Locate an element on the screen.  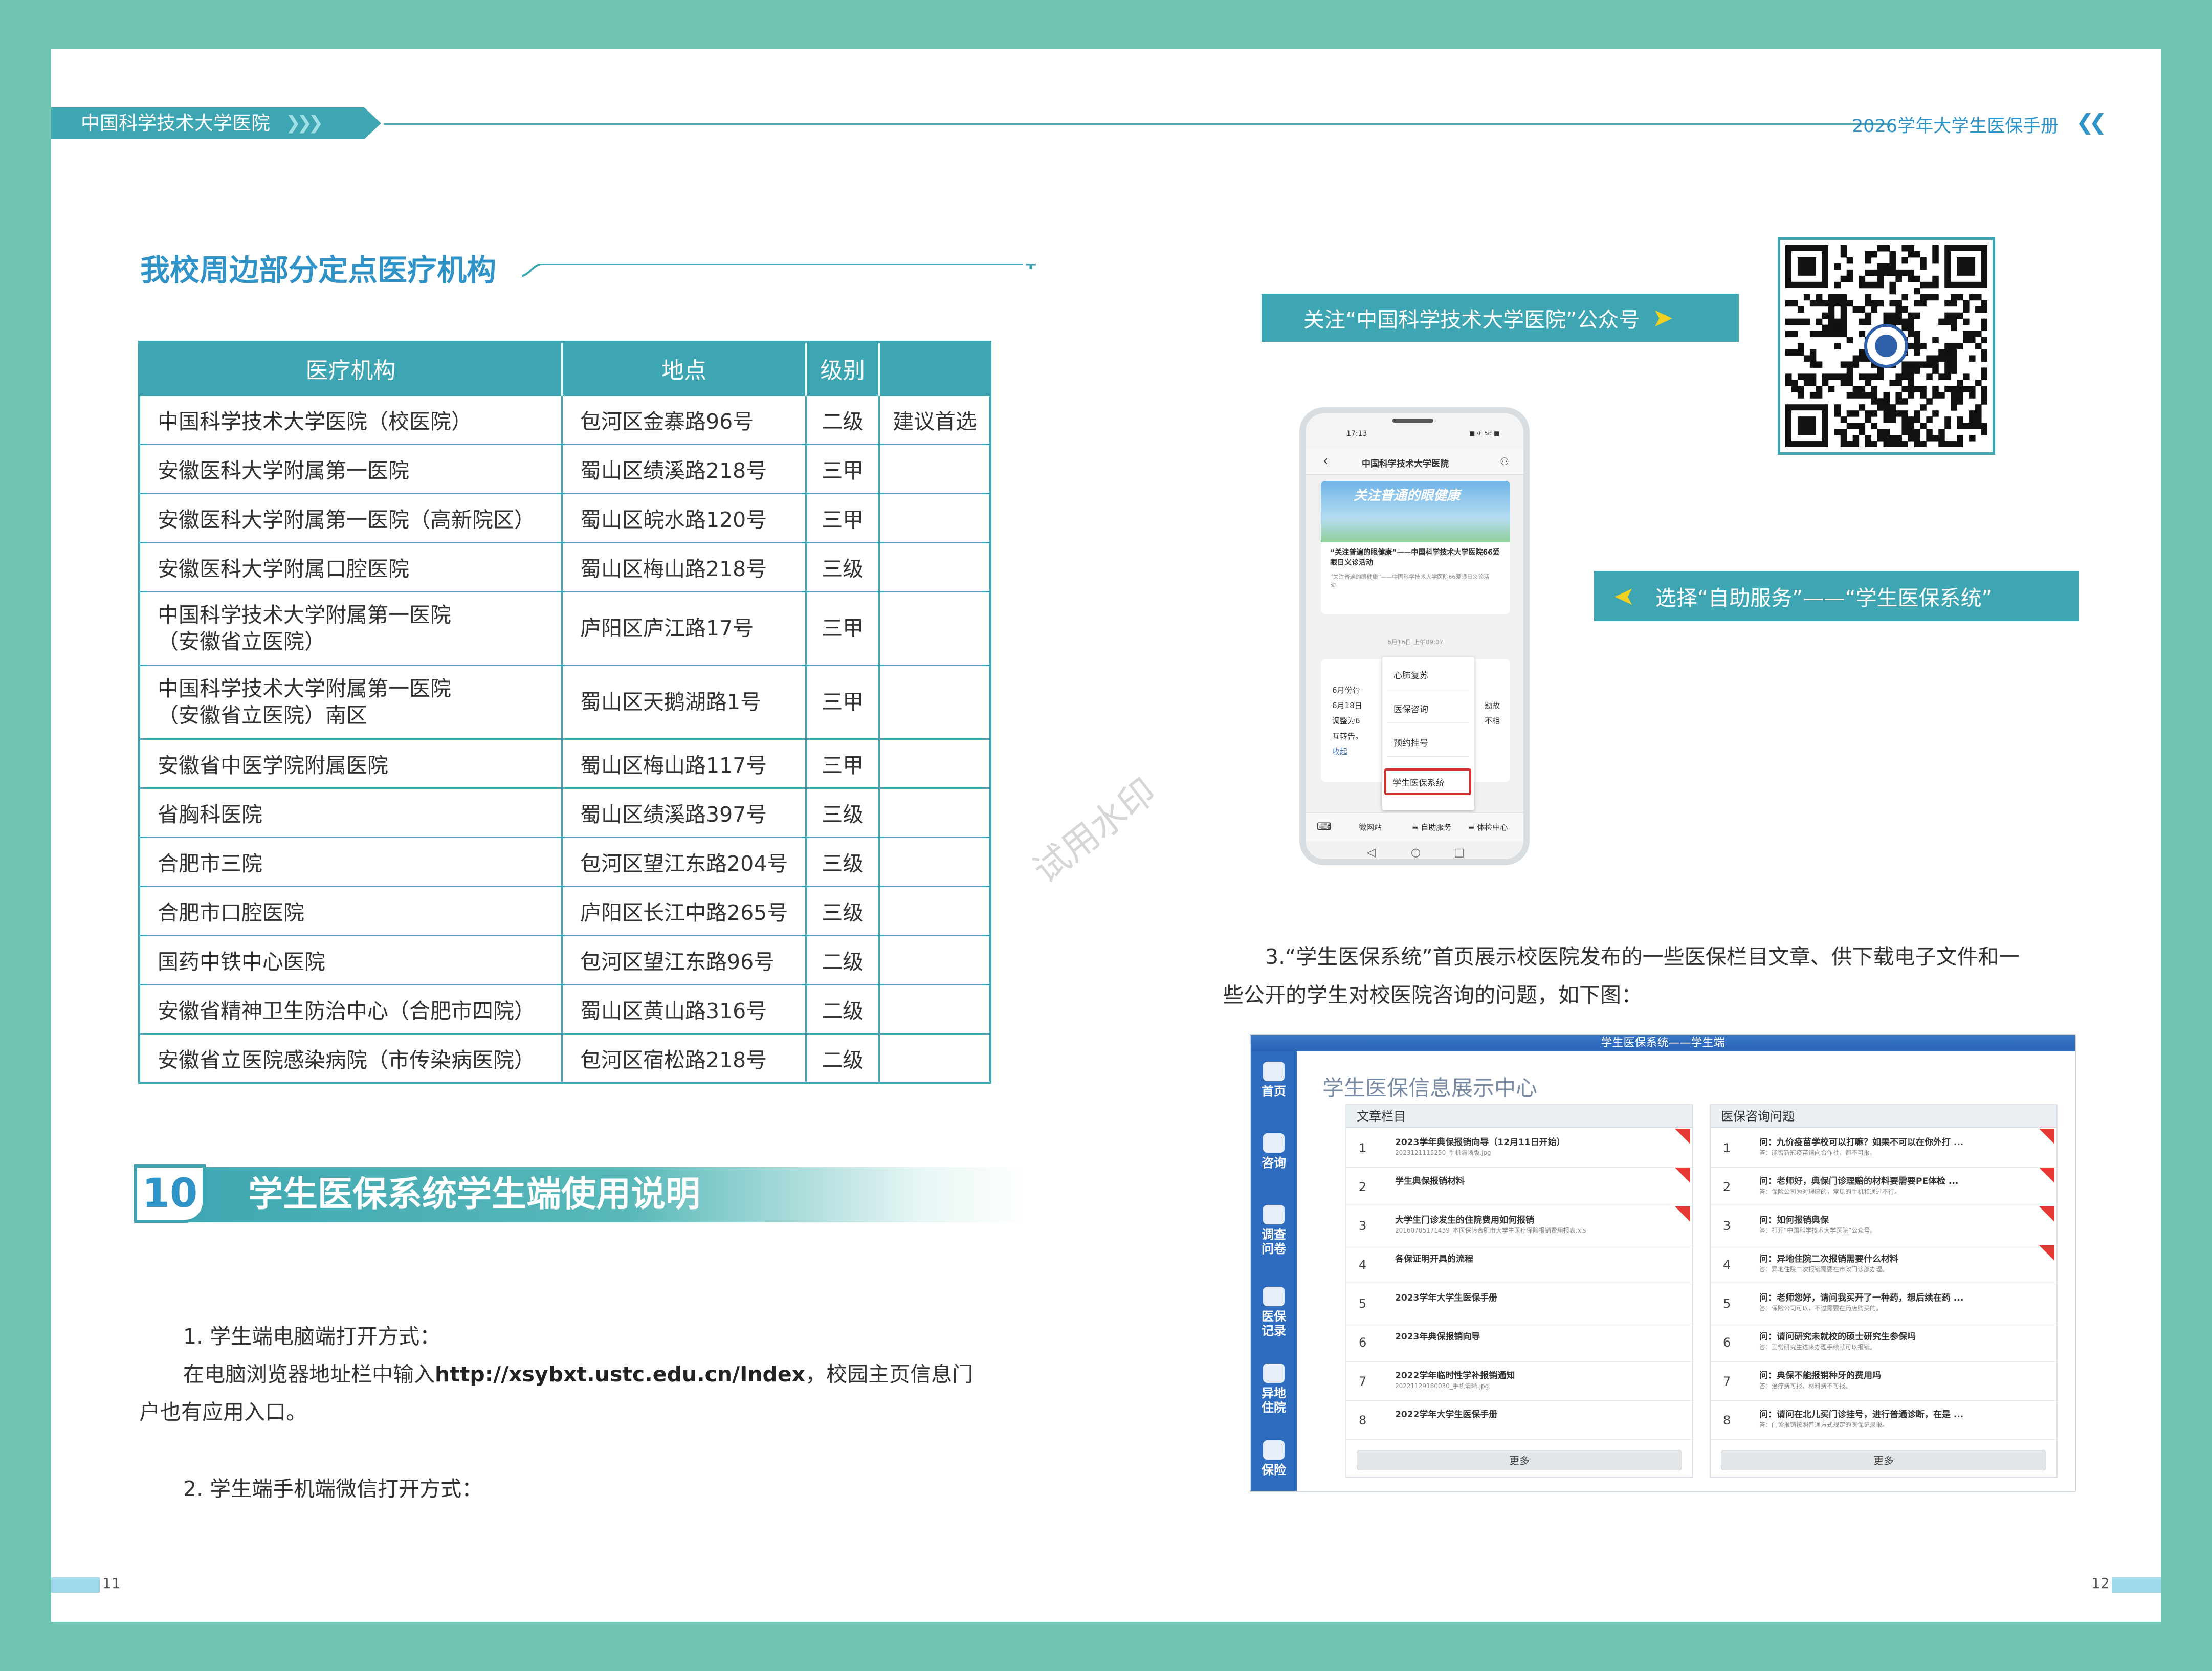
sidebar-item-home: 首页 is located at coordinates (1274, 1080).